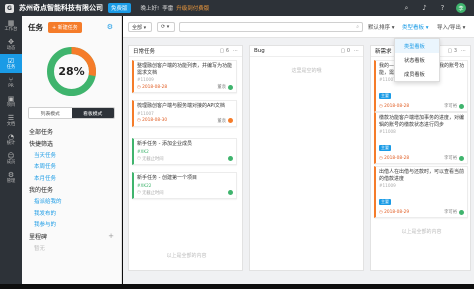  Describe the element at coordinates (71, 71) in the screenshot. I see `progress-donut: 28%` at that location.